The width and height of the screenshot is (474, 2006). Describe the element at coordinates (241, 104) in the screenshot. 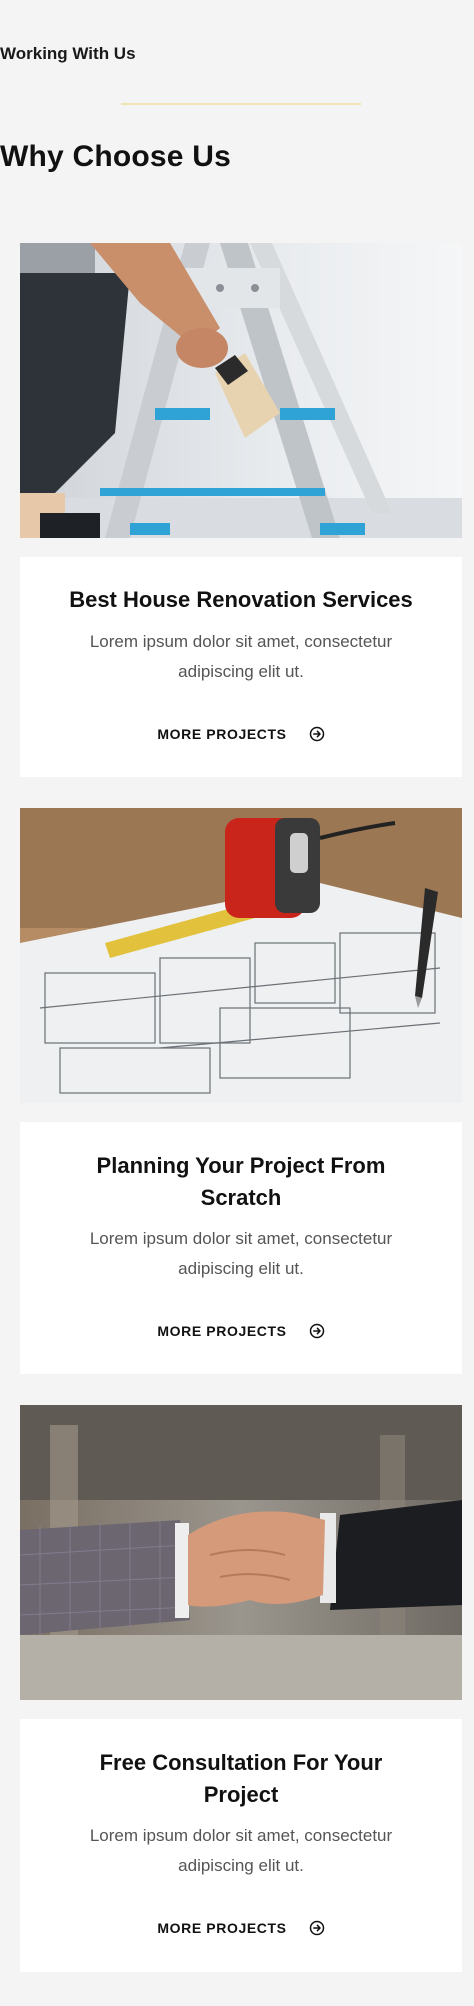

I see `accent-divider` at that location.